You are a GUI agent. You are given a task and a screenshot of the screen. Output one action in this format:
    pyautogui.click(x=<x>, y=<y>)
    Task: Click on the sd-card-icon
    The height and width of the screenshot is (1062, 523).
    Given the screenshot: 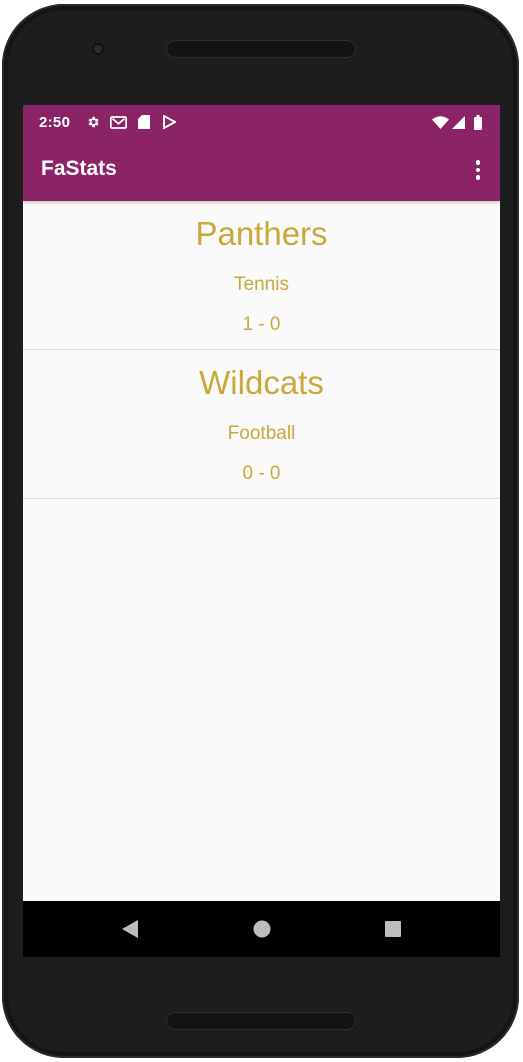 What is the action you would take?
    pyautogui.click(x=144, y=122)
    